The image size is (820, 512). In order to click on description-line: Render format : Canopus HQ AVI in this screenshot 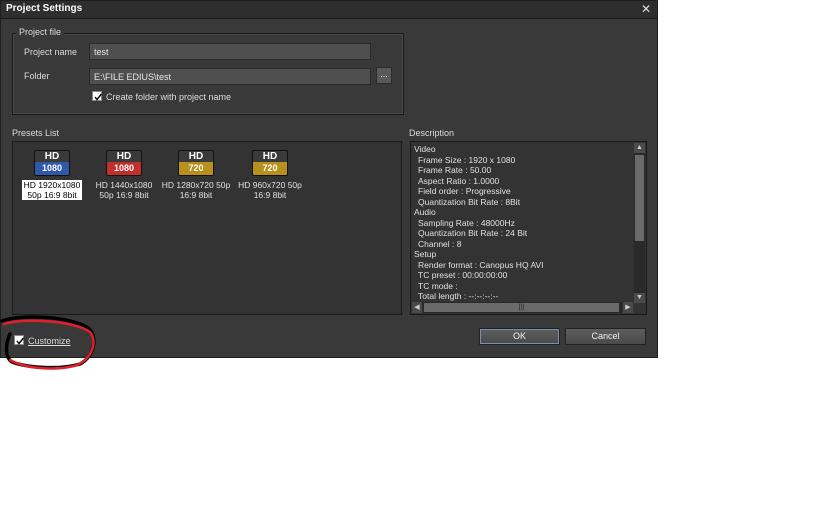, I will do `click(481, 264)`.